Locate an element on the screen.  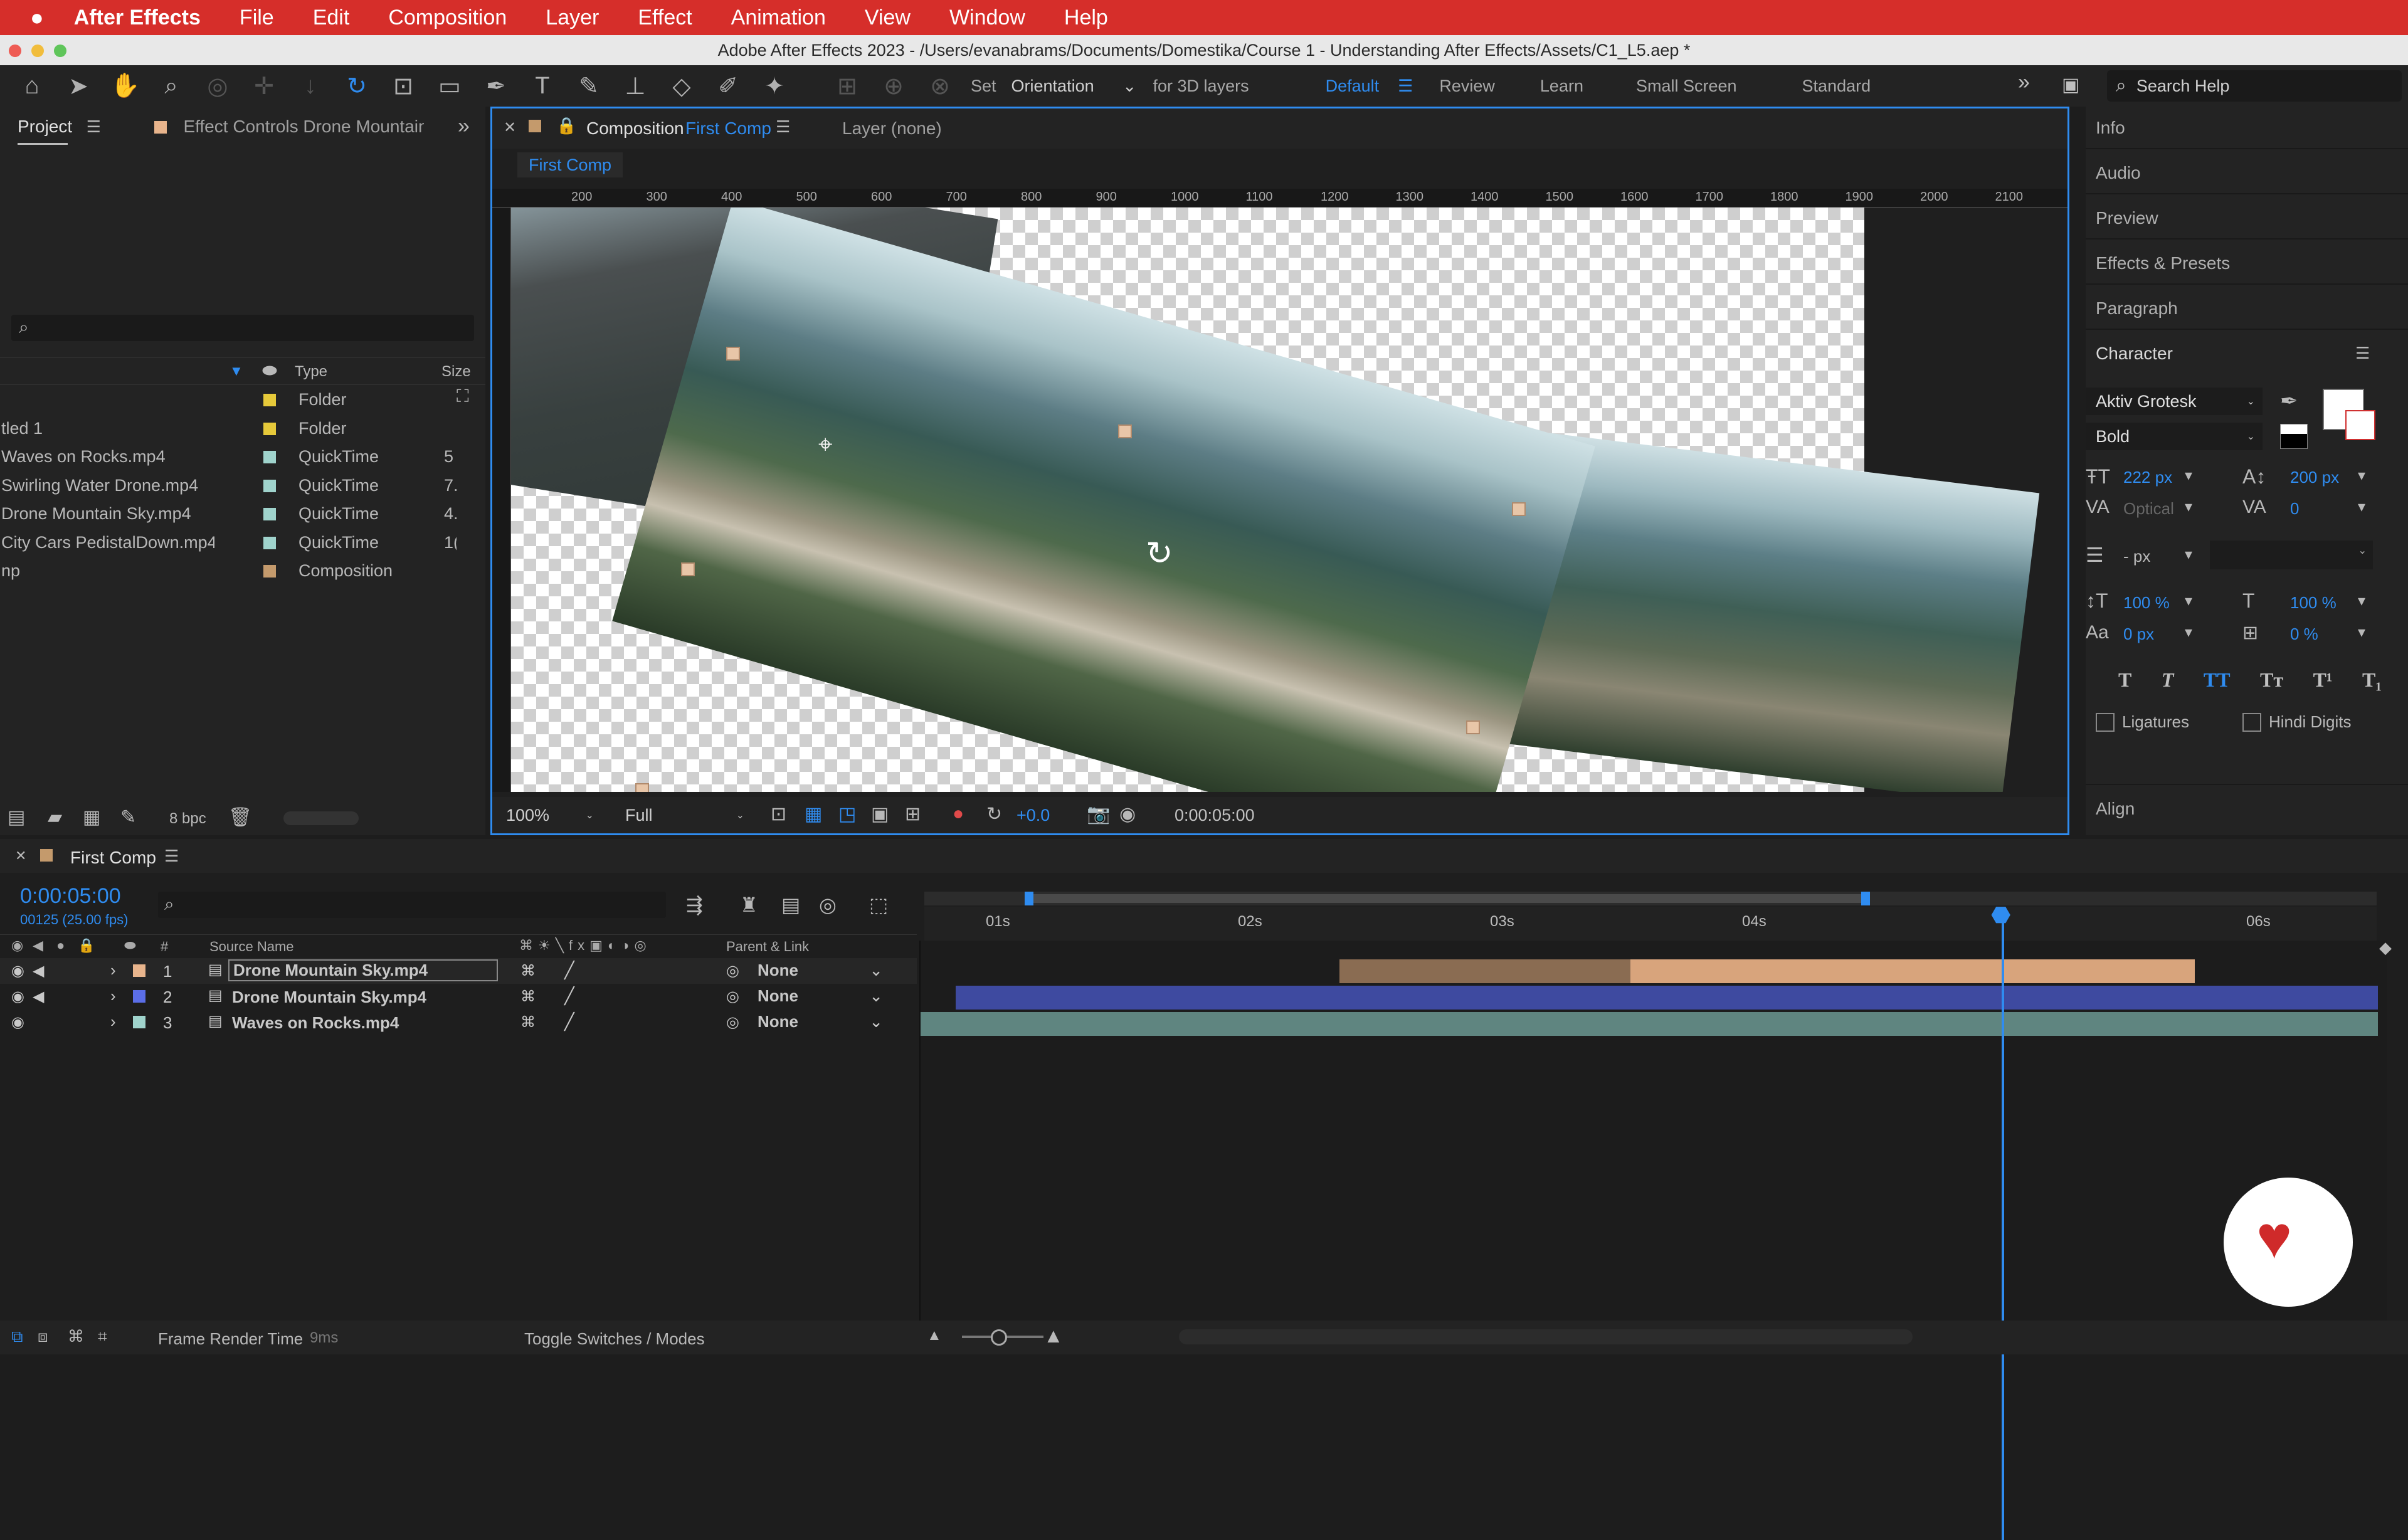
project-item: np Composition is located at coordinates (242, 571).